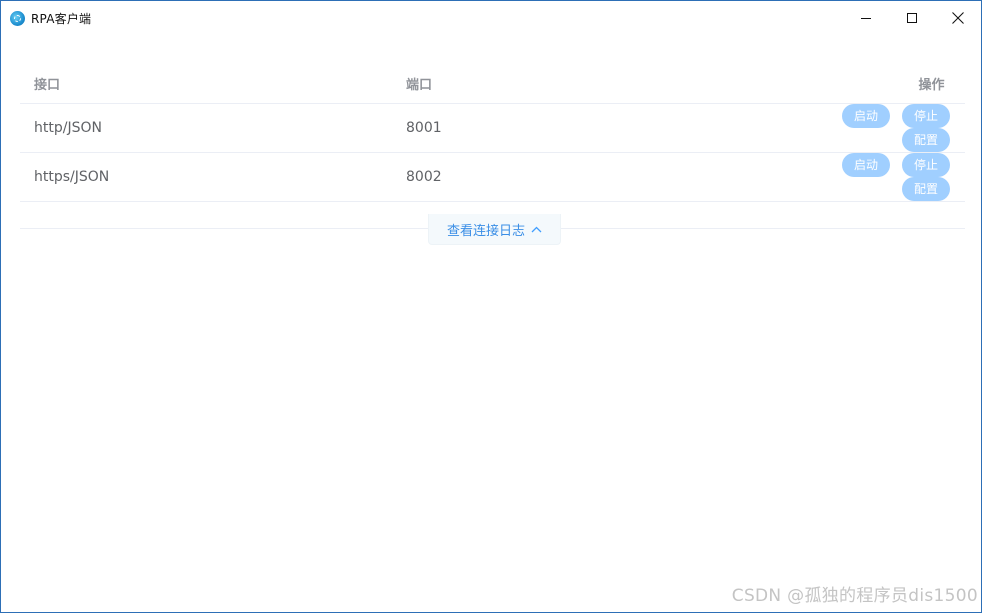  I want to click on header-actions: 操作, so click(871, 83).